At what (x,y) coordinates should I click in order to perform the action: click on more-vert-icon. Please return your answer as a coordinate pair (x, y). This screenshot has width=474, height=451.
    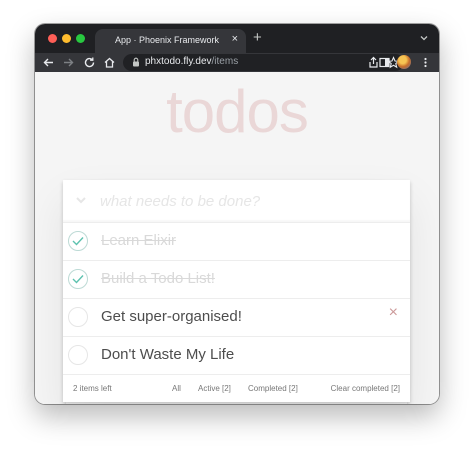
    Looking at the image, I should click on (425, 62).